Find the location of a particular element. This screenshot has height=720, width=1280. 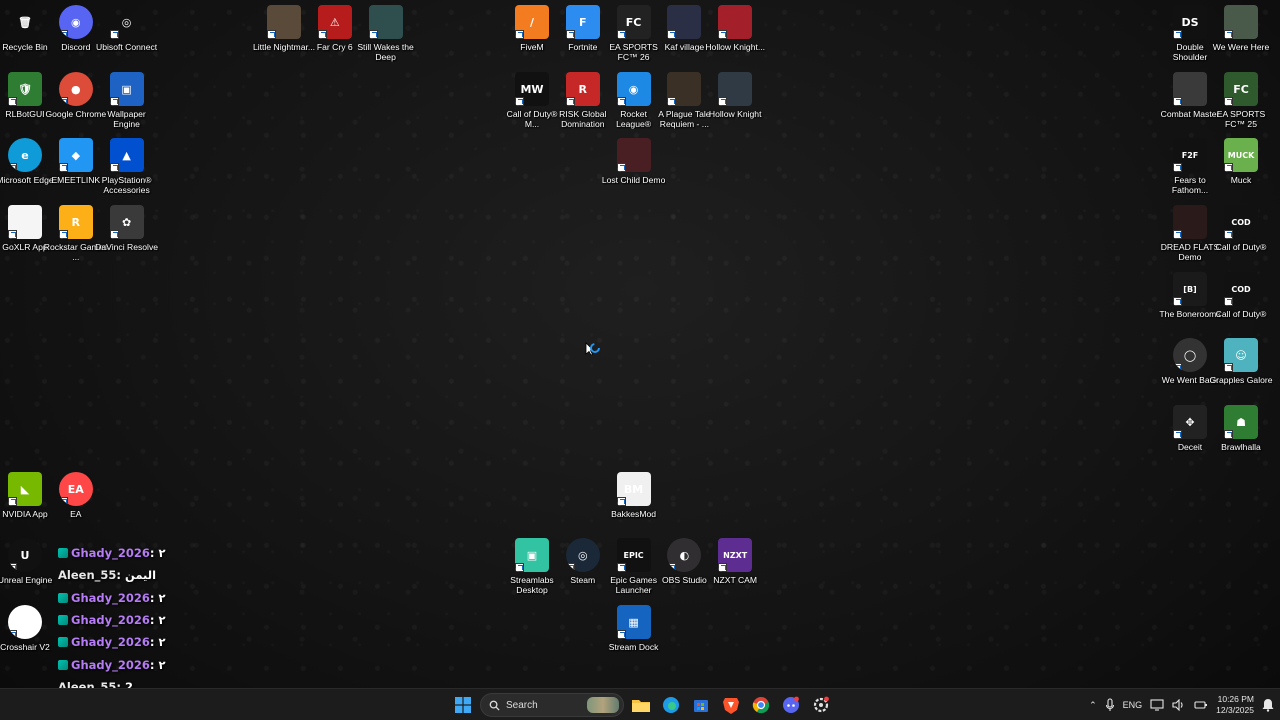

desktop-icon-davinci-resolve: ✿ DaVinci Resolve is located at coordinates (127, 228).